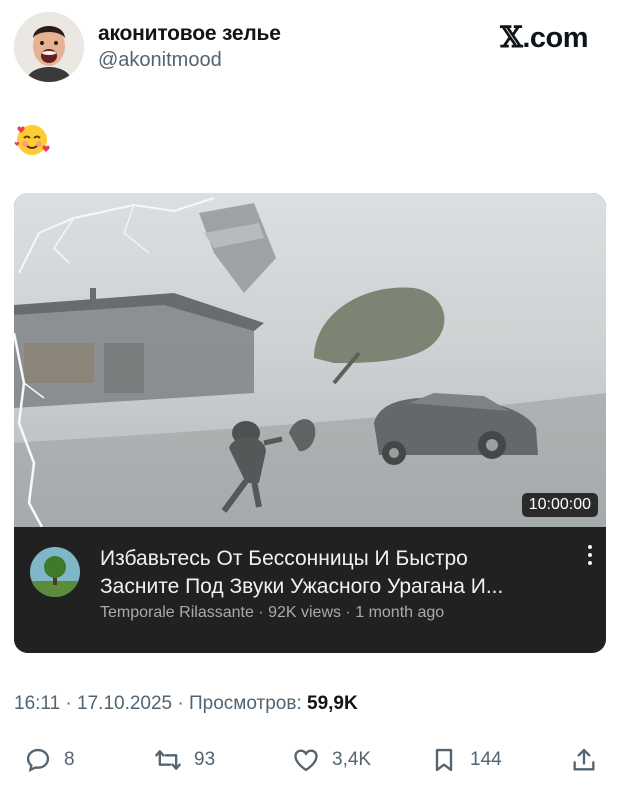 This screenshot has height=794, width=620. I want to click on video-title-line1: Избавьтесь От Бессонницы И Быстро, so click(284, 558).